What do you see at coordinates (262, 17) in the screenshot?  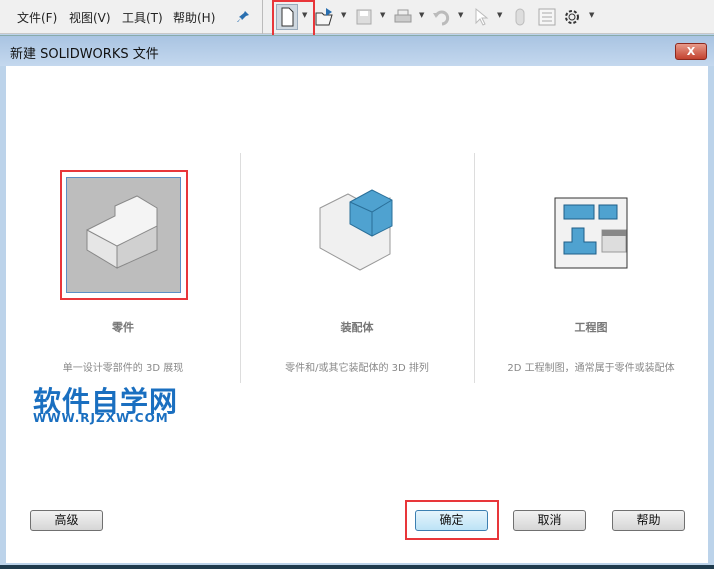 I see `toolbar-separator` at bounding box center [262, 17].